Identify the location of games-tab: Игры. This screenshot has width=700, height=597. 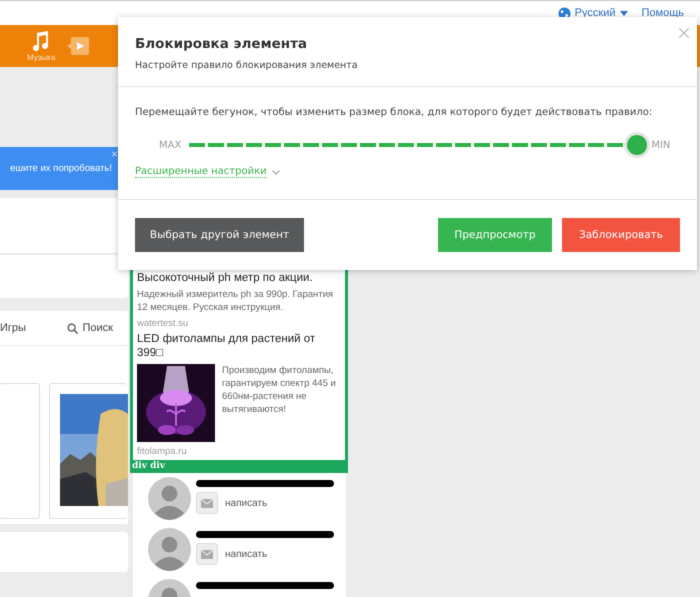
(13, 328).